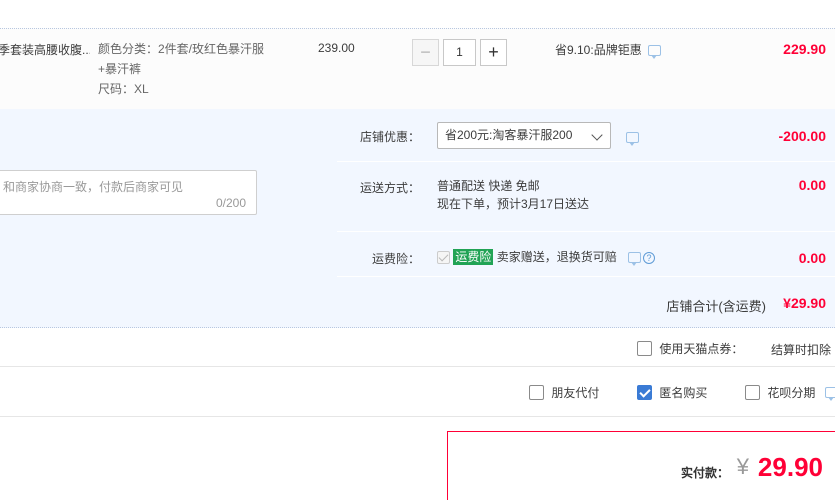 The height and width of the screenshot is (500, 835). Describe the element at coordinates (536, 392) in the screenshot. I see `friend-pay-checkbox` at that location.